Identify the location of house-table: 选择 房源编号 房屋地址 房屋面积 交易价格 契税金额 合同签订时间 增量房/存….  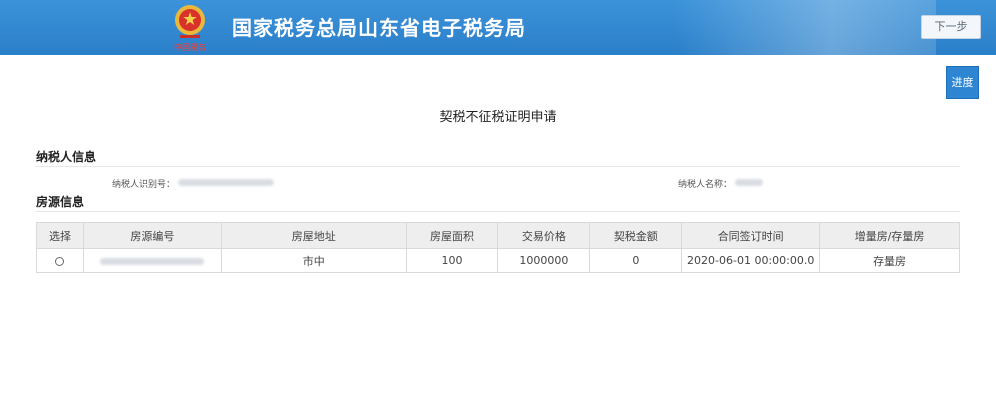
(498, 247).